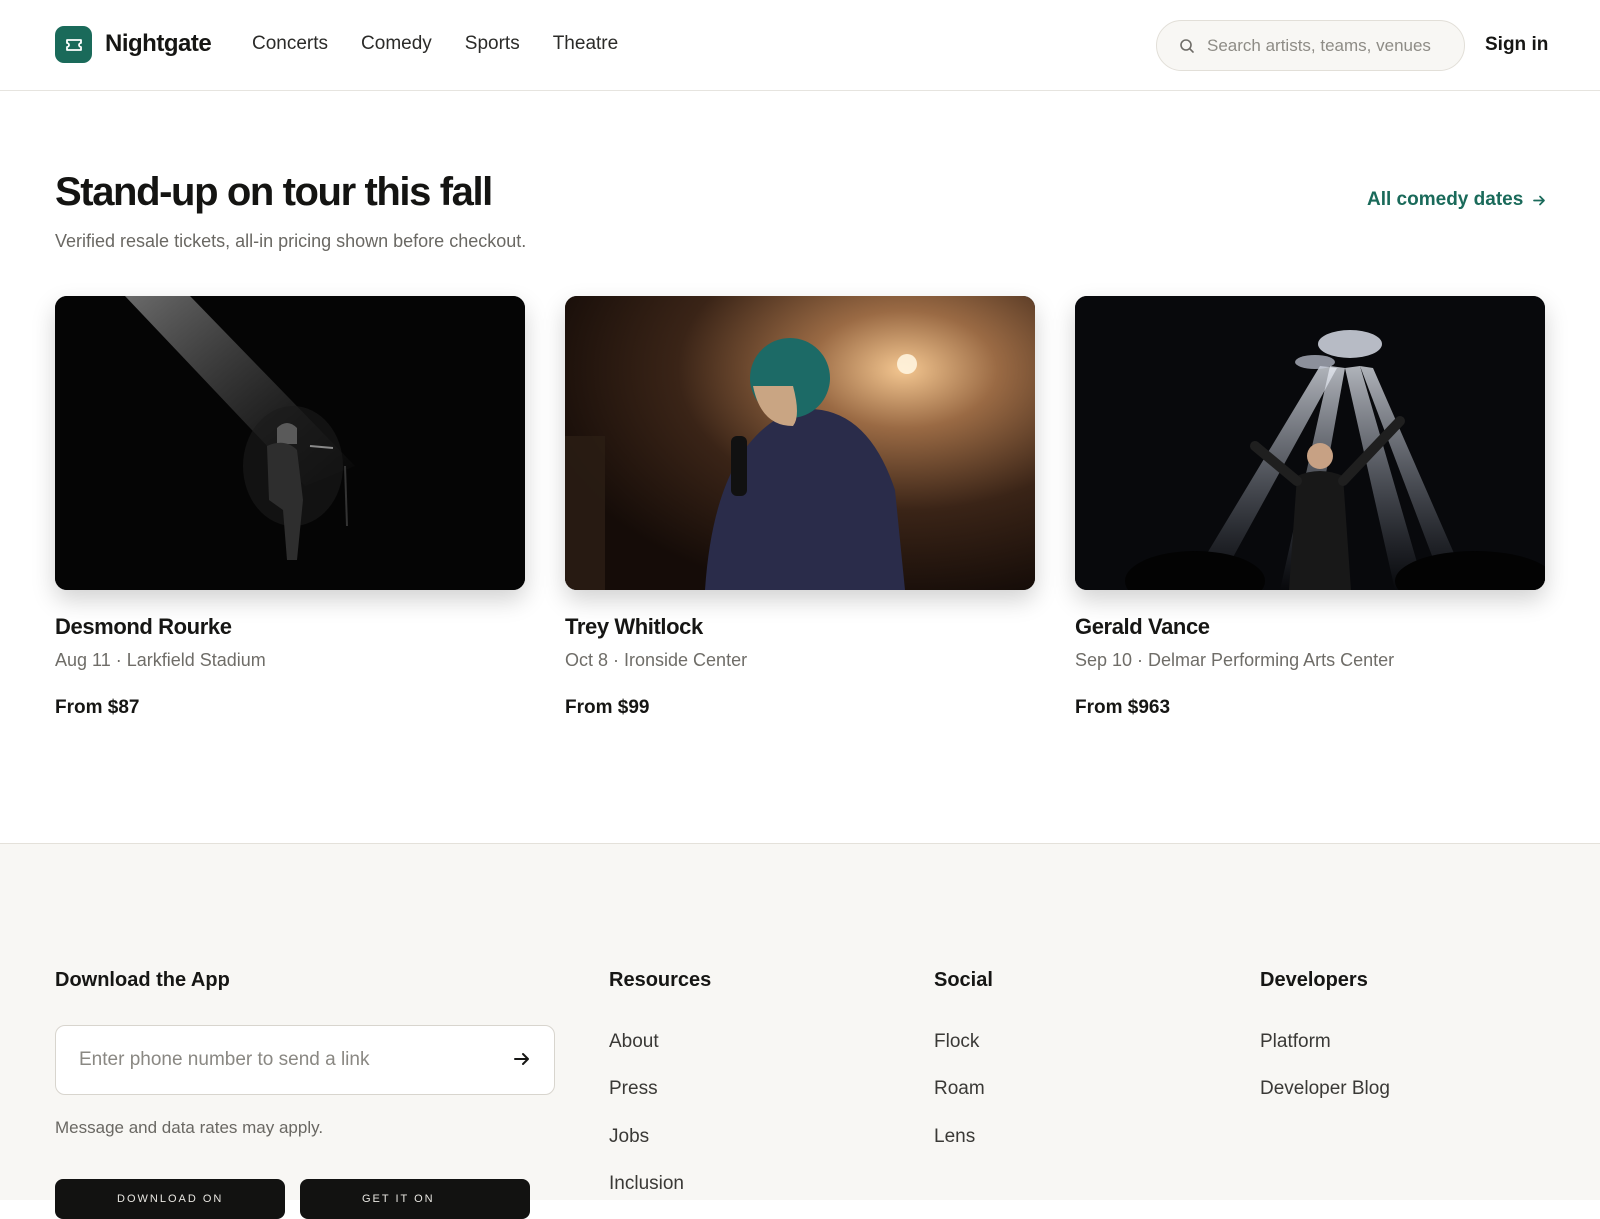 This screenshot has height=1219, width=1600. I want to click on performer-name: Desmond Rourke, so click(143, 626).